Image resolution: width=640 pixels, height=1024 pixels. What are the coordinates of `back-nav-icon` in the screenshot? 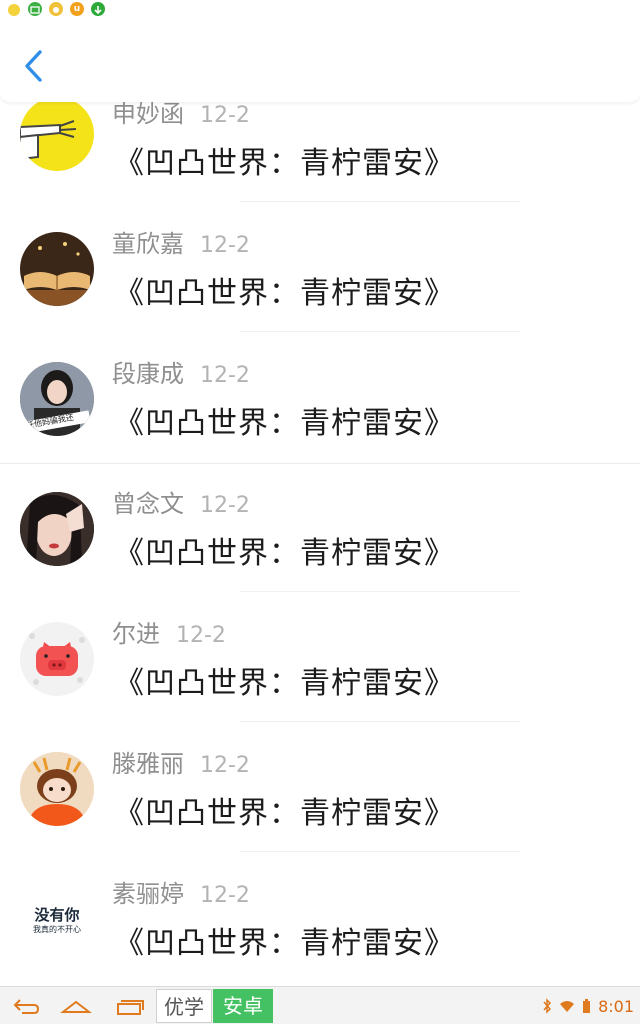 It's located at (26, 1006).